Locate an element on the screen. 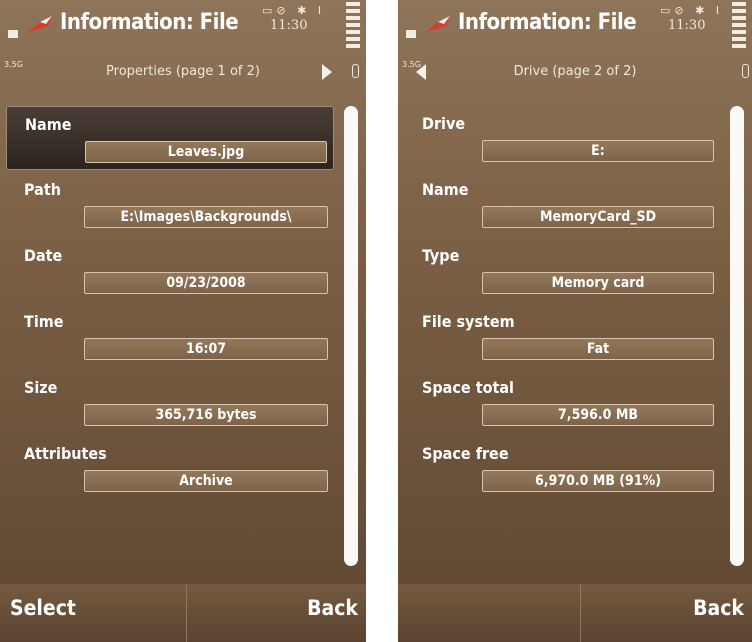 This screenshot has width=752, height=642. page-title: Properties (page 1 of 2) is located at coordinates (183, 71).